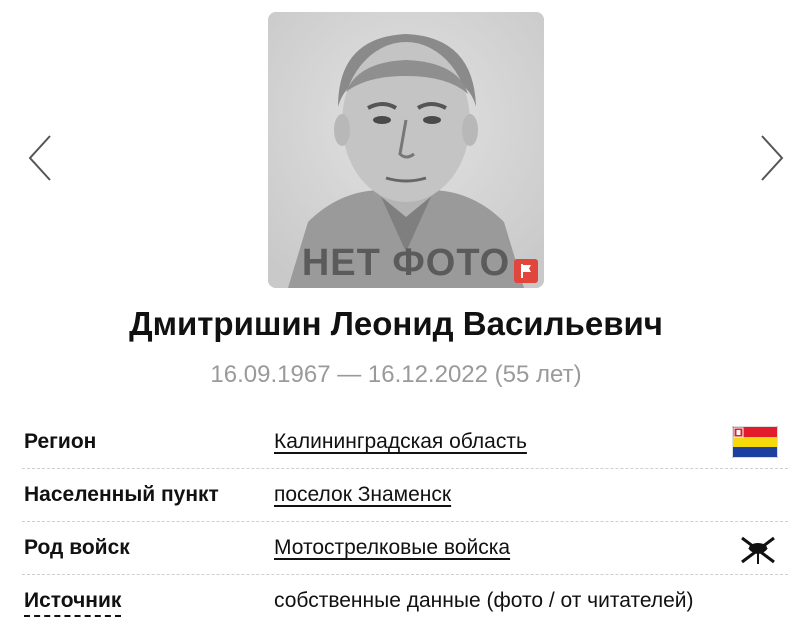  I want to click on source-value: собственные данные (фото / от читателей), so click(484, 600).